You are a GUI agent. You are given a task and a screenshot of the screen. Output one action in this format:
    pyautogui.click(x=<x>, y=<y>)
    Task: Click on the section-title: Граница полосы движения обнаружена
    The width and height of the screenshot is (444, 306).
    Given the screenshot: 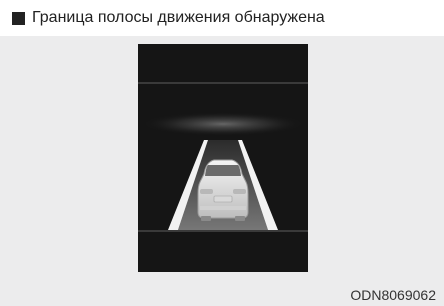 What is the action you would take?
    pyautogui.click(x=178, y=17)
    